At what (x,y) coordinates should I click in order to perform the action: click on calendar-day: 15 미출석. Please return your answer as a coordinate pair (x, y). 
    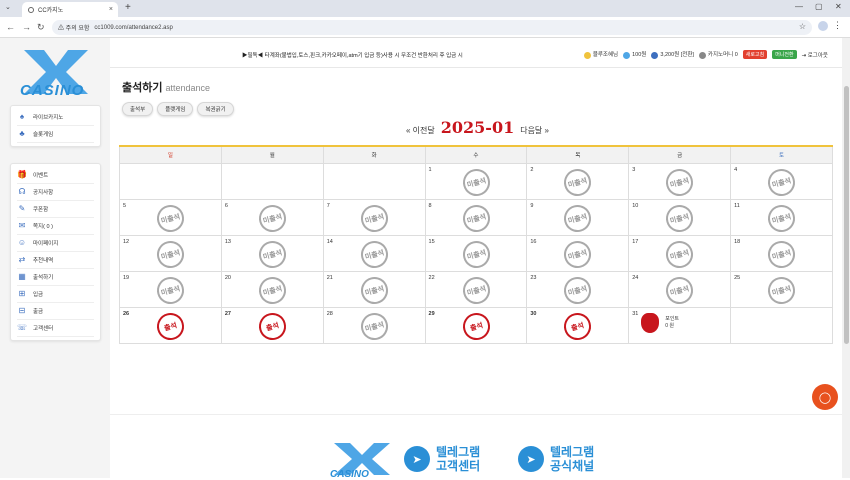
    Looking at the image, I should click on (476, 253).